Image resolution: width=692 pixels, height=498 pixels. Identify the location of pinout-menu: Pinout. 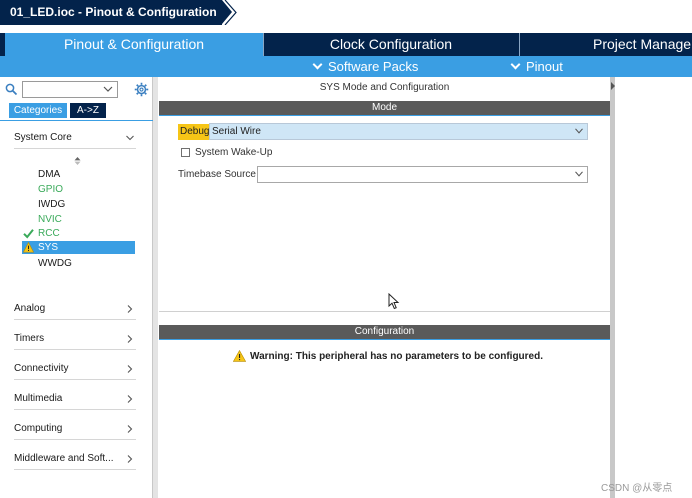
(536, 66).